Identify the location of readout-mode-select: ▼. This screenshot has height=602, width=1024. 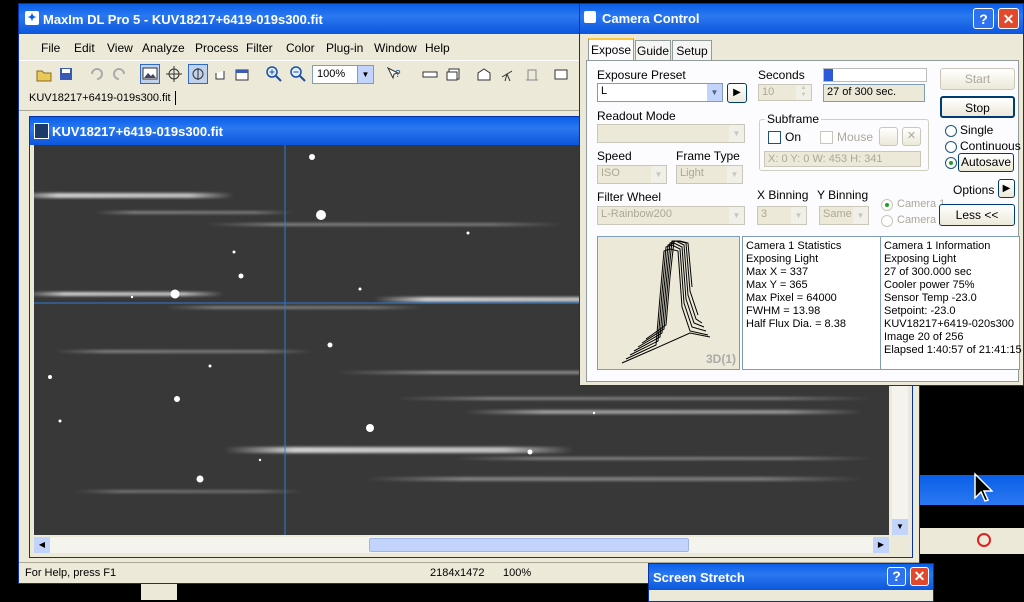
(671, 133).